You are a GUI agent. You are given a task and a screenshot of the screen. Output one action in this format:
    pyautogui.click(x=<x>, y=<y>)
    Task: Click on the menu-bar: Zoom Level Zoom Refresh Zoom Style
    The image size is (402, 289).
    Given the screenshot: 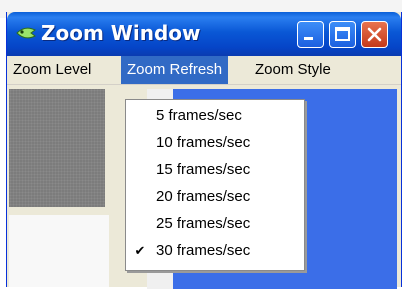 What is the action you would take?
    pyautogui.click(x=204, y=70)
    